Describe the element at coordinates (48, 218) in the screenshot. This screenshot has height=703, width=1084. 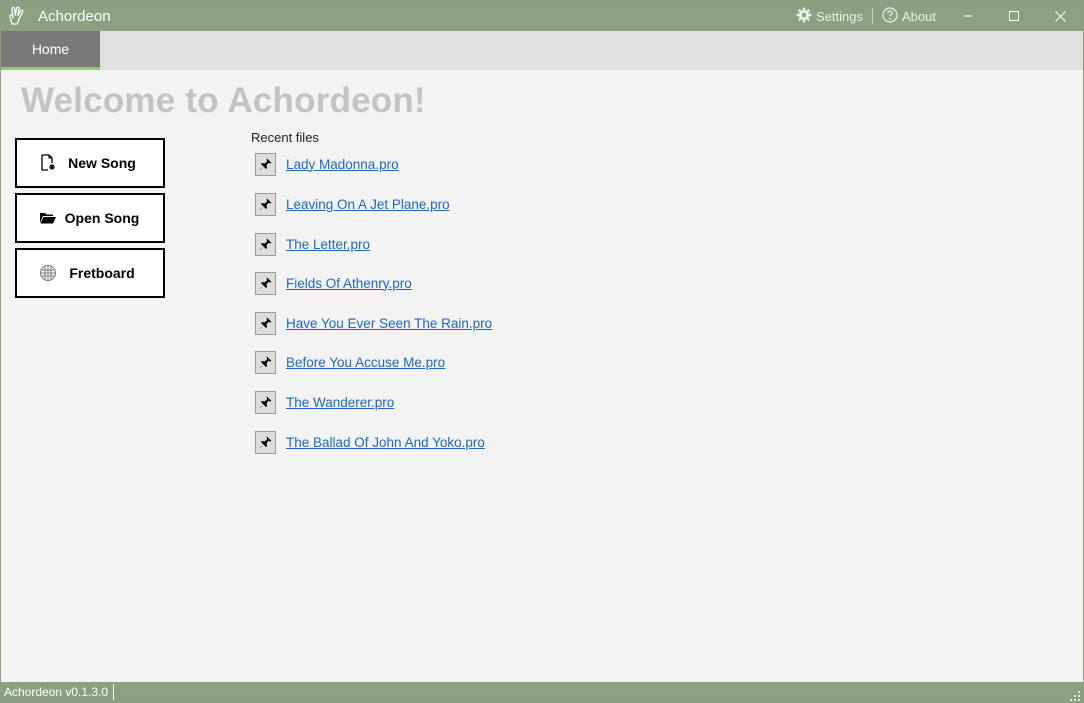
I see `folder-open-icon` at that location.